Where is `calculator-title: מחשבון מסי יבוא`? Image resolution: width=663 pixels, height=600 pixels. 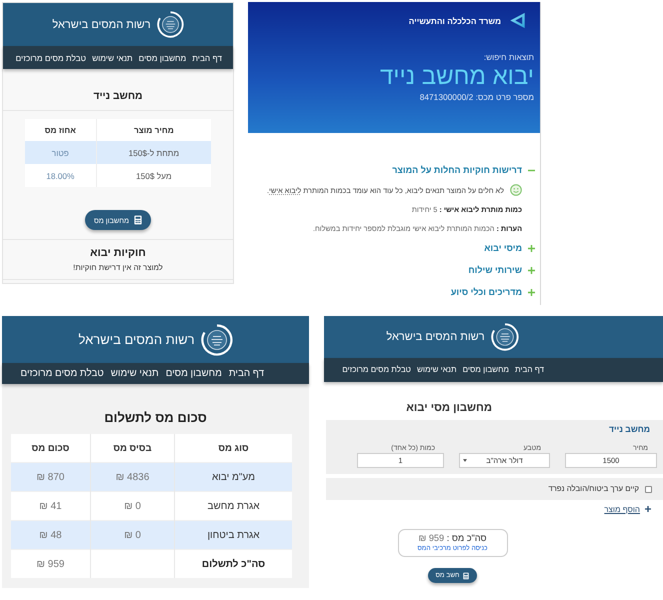 calculator-title: מחשבון מסי יבוא is located at coordinates (449, 408).